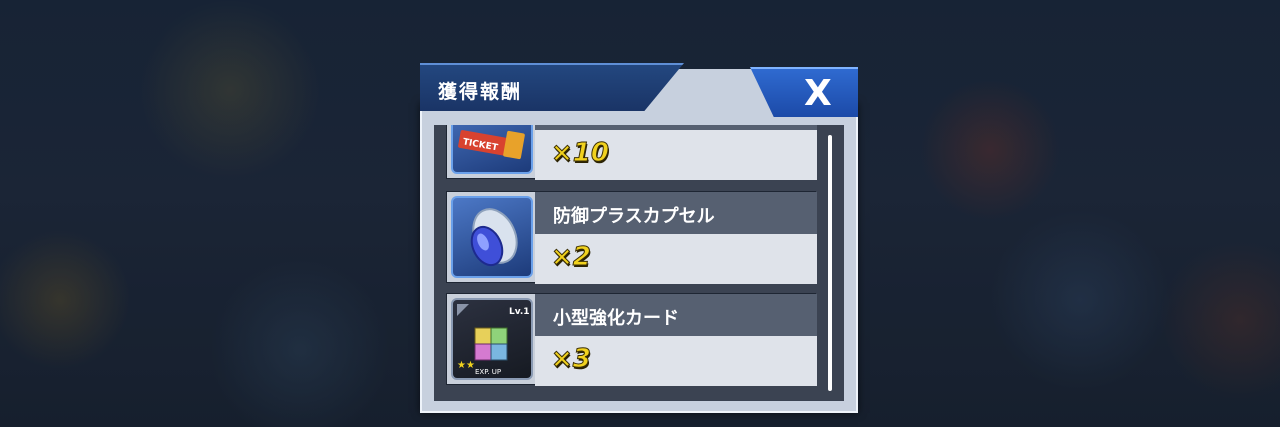  Describe the element at coordinates (631, 152) in the screenshot. I see `reward-item-ticket: ×10 TICKET` at that location.